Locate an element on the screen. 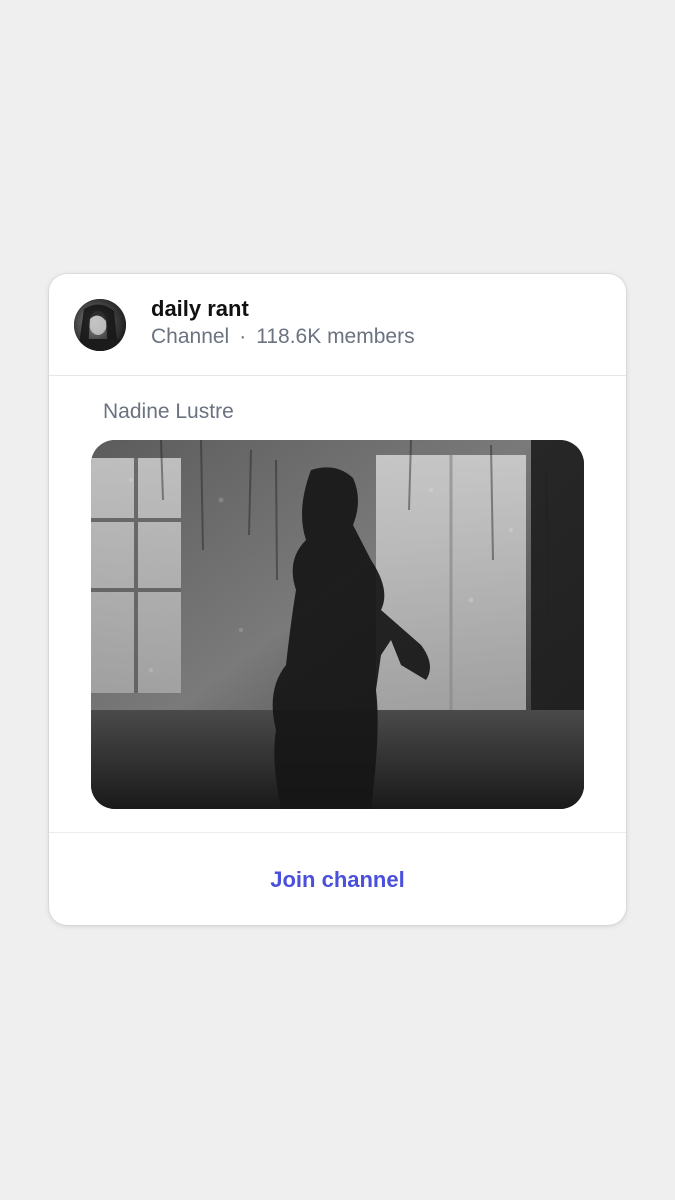  channel-type-label: Channel is located at coordinates (190, 336).